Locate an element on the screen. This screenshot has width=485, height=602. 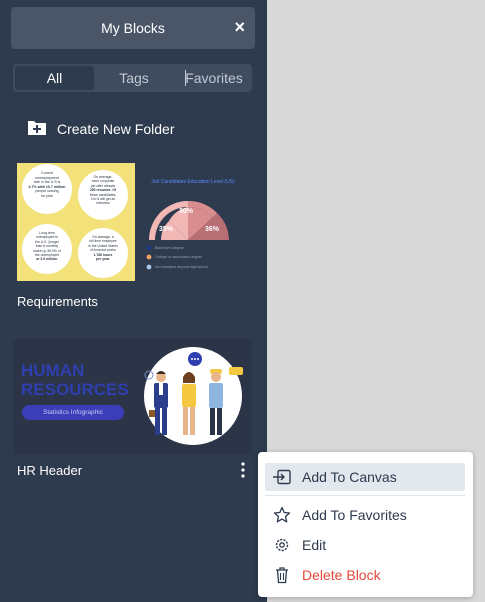
menu-divider is located at coordinates (365, 495).